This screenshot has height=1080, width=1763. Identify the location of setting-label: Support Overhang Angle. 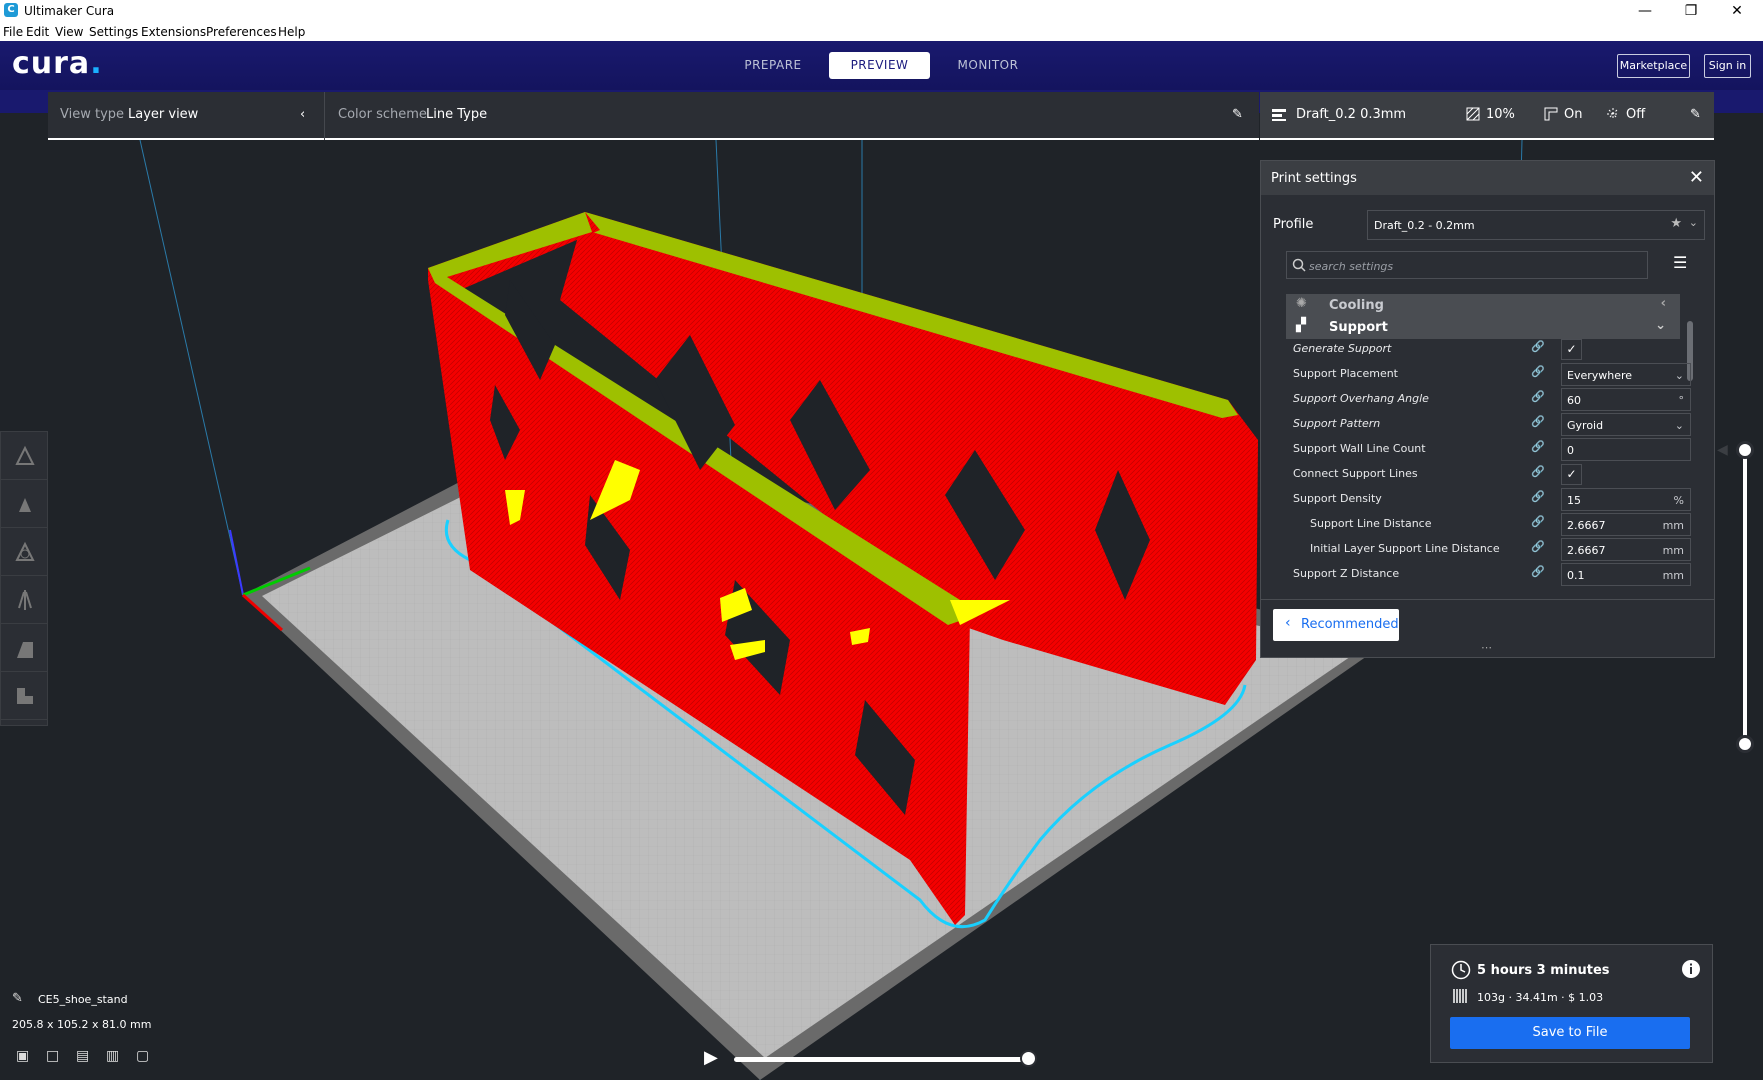
(1361, 398).